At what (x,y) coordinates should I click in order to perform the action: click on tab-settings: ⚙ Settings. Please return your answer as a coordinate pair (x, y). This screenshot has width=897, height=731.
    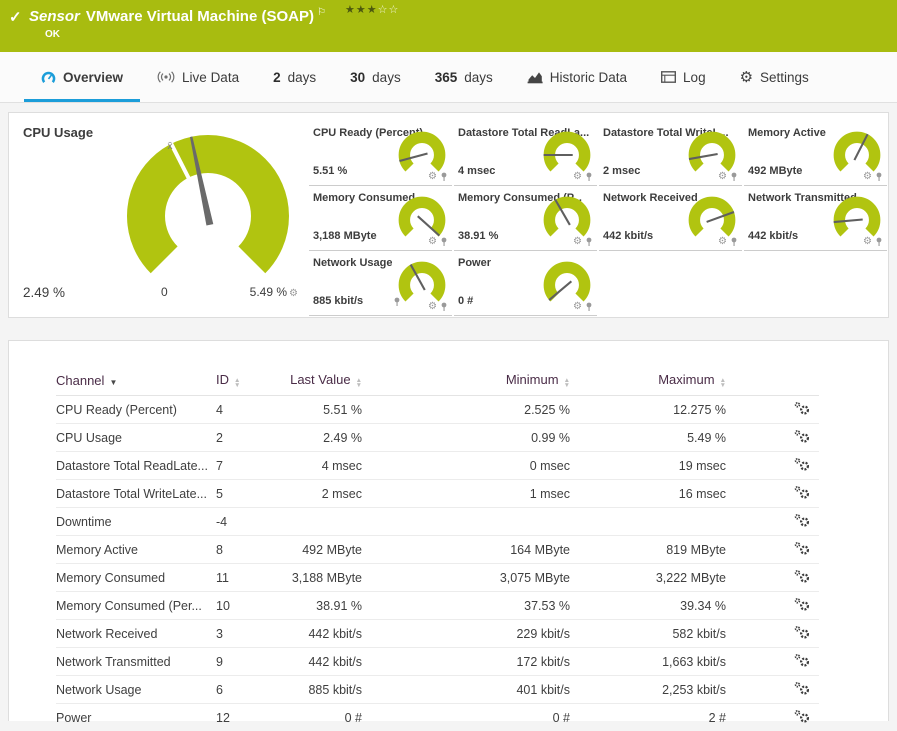
    Looking at the image, I should click on (774, 77).